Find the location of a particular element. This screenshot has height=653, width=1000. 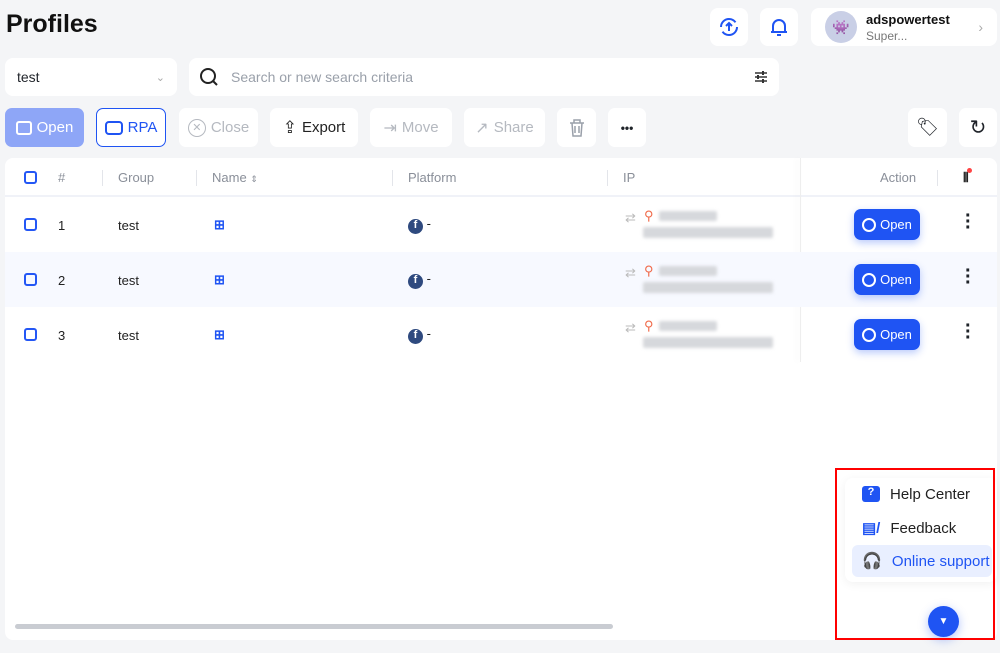

tag-icon: 🏷 is located at coordinates (927, 127).